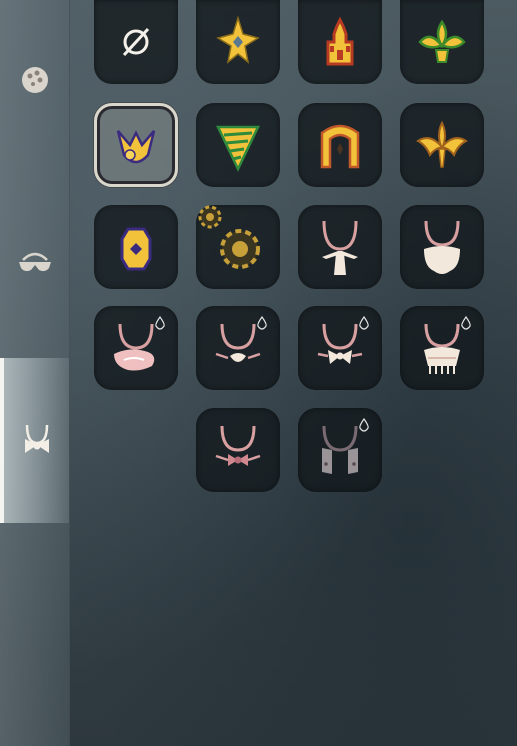  I want to click on green-spiral-emblem-icon, so click(238, 148).